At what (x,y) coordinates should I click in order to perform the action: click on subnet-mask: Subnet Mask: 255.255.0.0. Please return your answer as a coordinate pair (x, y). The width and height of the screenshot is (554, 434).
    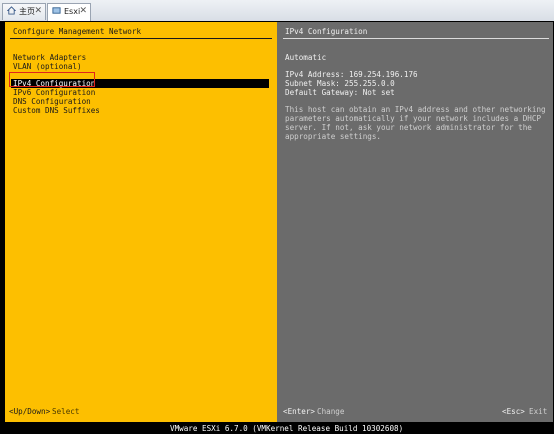
    Looking at the image, I should click on (340, 83).